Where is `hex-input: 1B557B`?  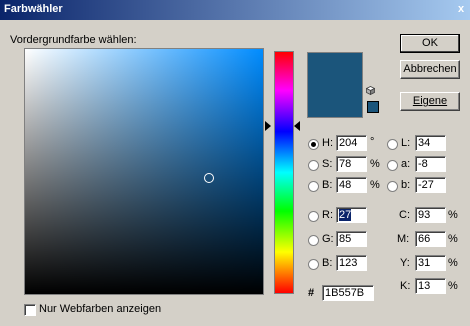 hex-input: 1B557B is located at coordinates (348, 293).